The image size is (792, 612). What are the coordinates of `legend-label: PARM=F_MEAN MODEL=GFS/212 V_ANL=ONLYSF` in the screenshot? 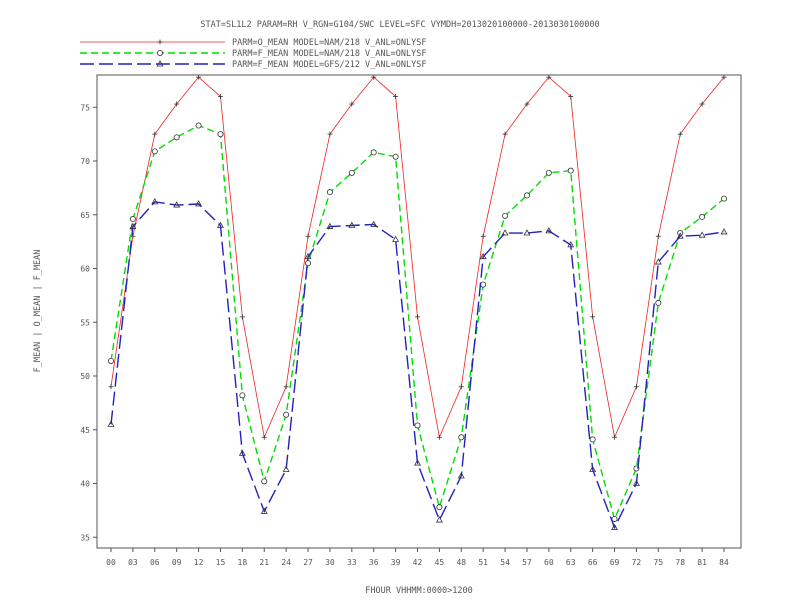 It's located at (329, 65).